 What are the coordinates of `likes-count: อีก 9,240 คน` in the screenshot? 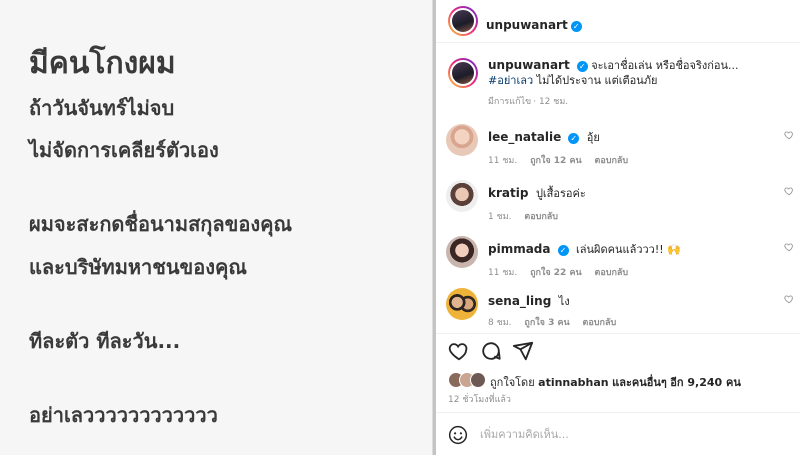 It's located at (705, 382).